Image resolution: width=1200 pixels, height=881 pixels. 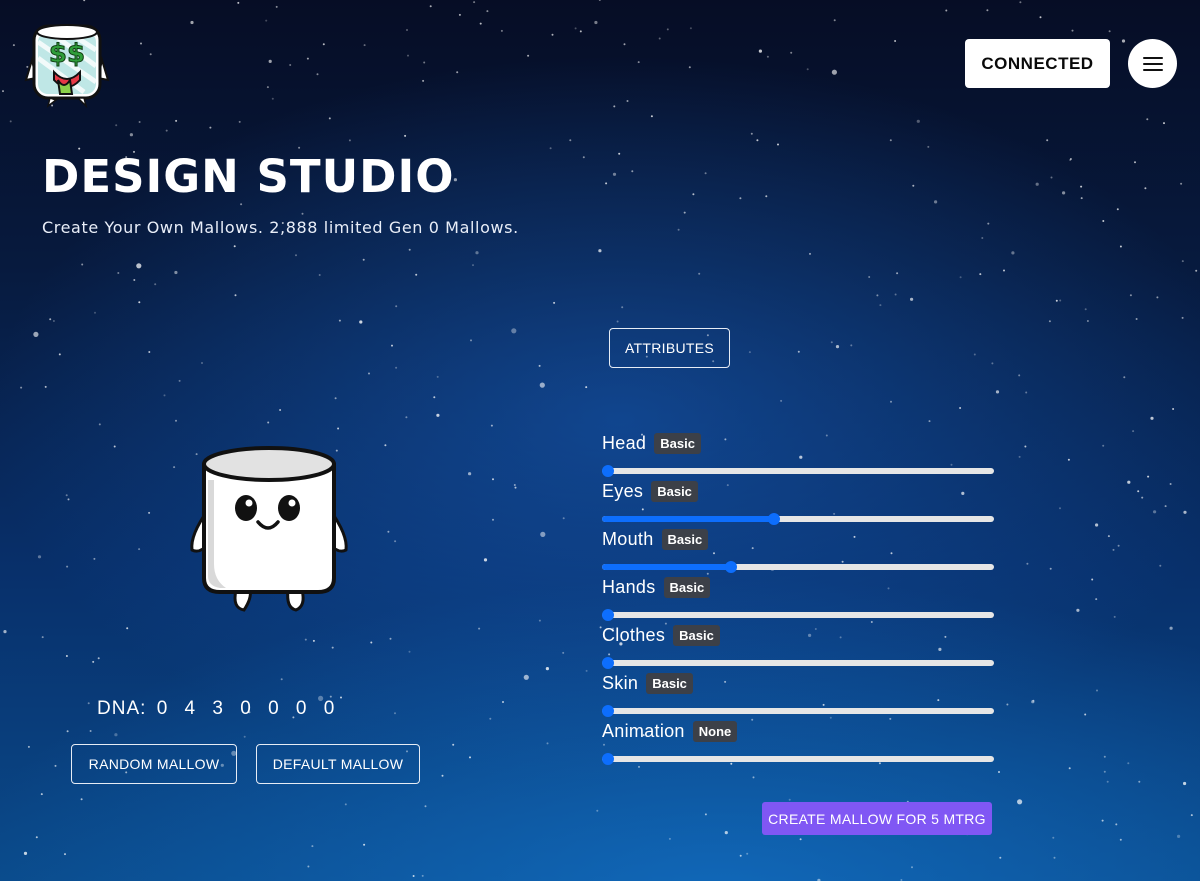 I want to click on hands-slider, so click(x=798, y=615).